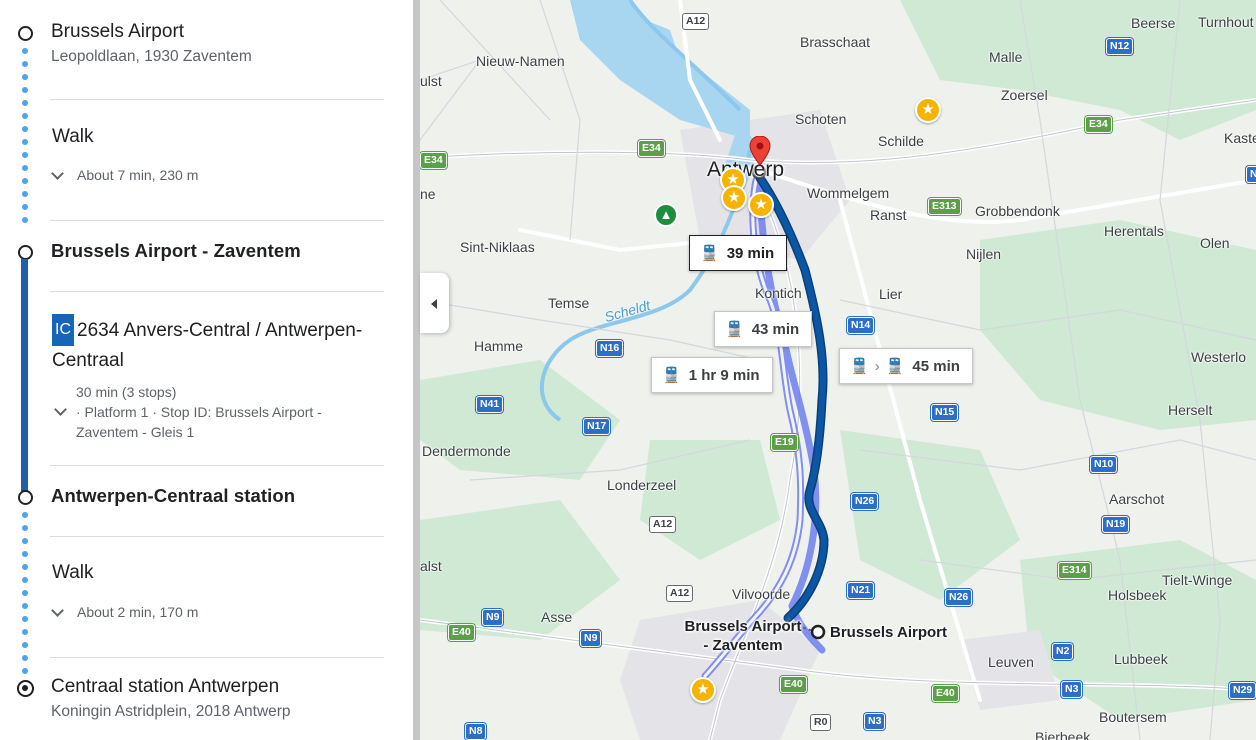  What do you see at coordinates (901, 141) in the screenshot?
I see `place-label: Schilde` at bounding box center [901, 141].